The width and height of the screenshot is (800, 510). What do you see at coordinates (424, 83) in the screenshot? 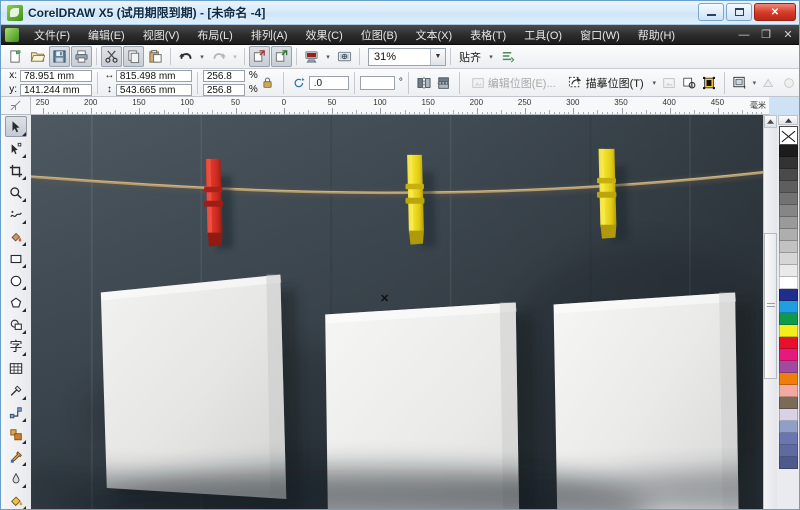
I see `mirror-horizontal-button` at bounding box center [424, 83].